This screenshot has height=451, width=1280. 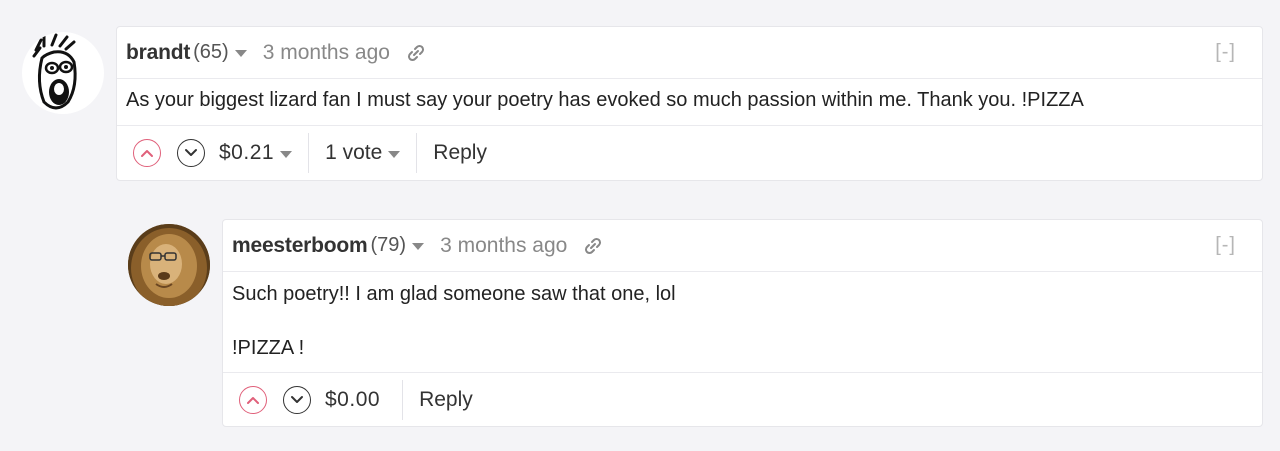 I want to click on comment-footer: $0.00 Reply, so click(x=742, y=399).